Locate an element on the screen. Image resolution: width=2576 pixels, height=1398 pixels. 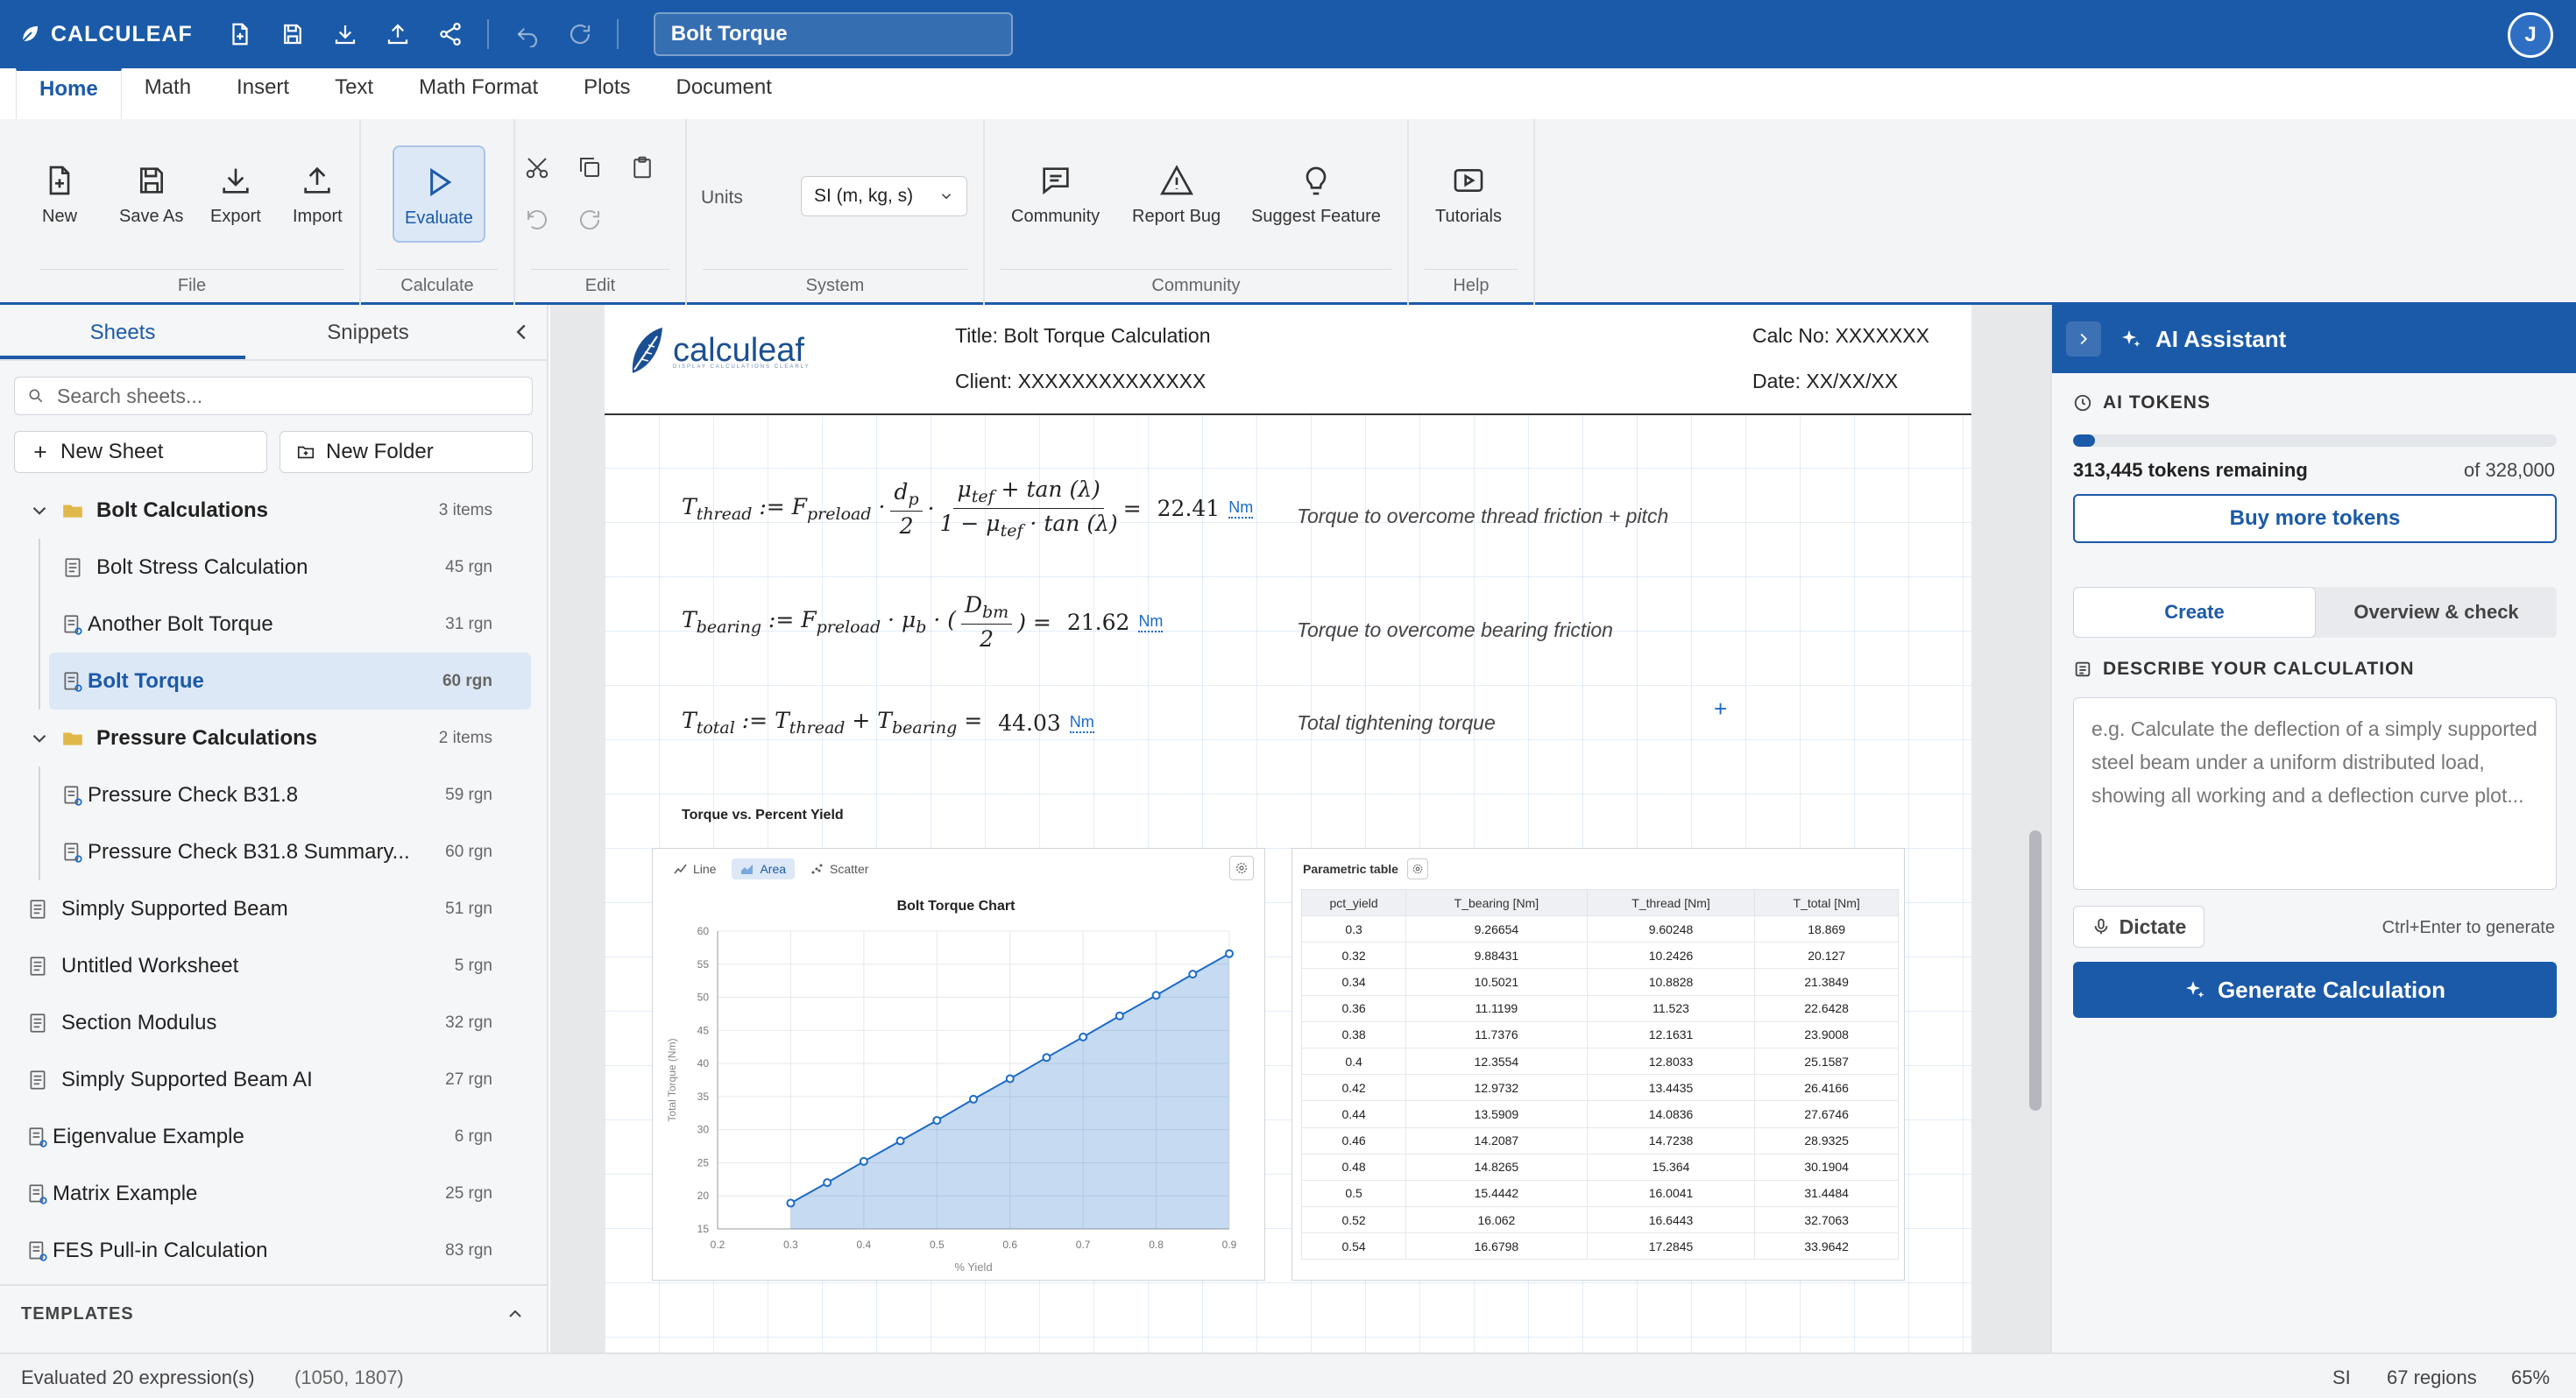
equation-comment: Total tightening torque is located at coordinates (1396, 723).